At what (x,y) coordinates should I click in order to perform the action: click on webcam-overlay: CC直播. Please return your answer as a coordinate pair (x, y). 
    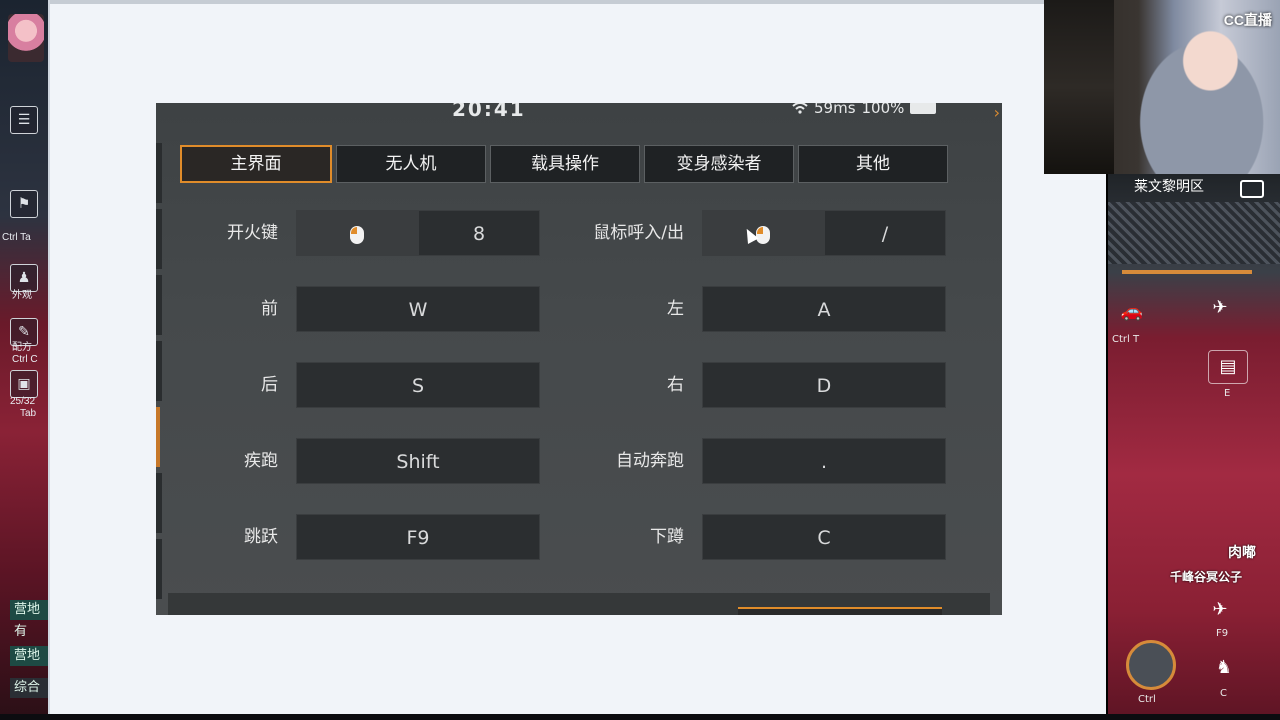
    Looking at the image, I should click on (1162, 87).